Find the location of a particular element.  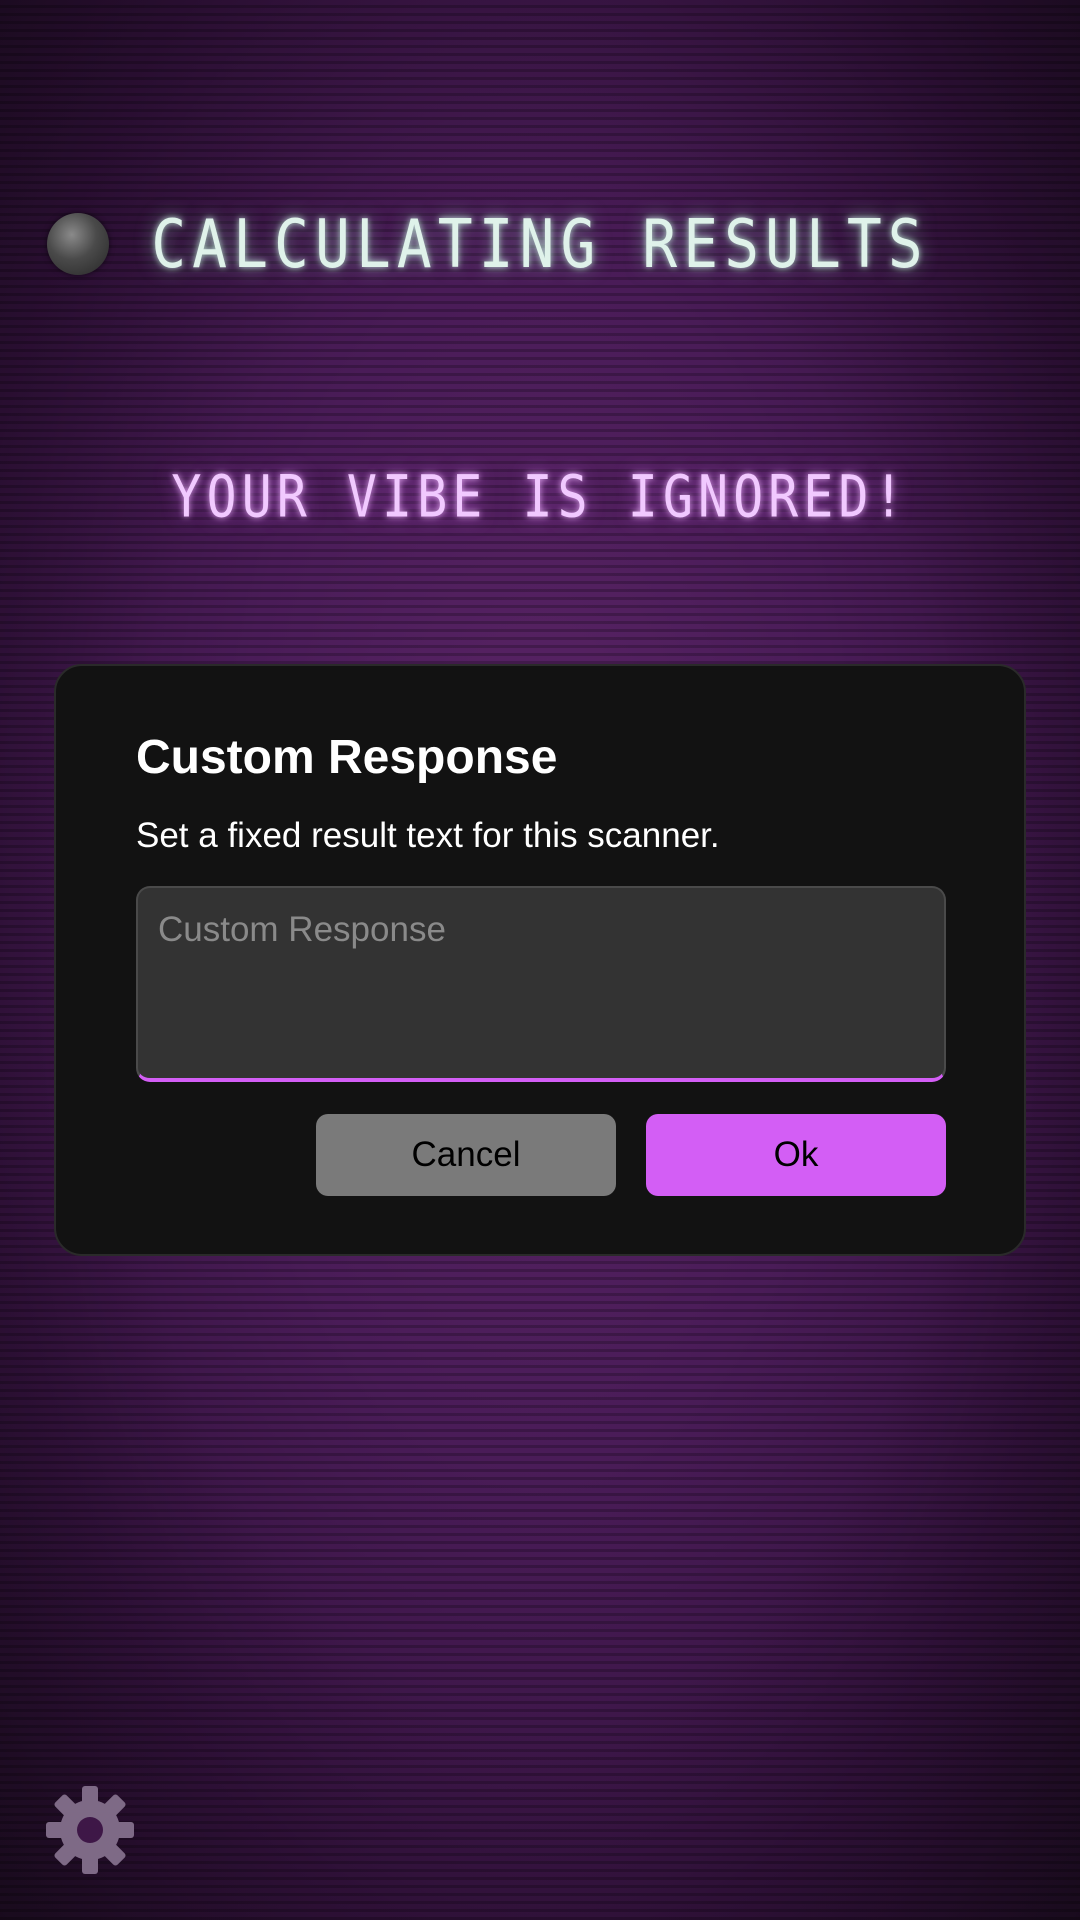

dialog-title: Custom Response is located at coordinates (347, 757).